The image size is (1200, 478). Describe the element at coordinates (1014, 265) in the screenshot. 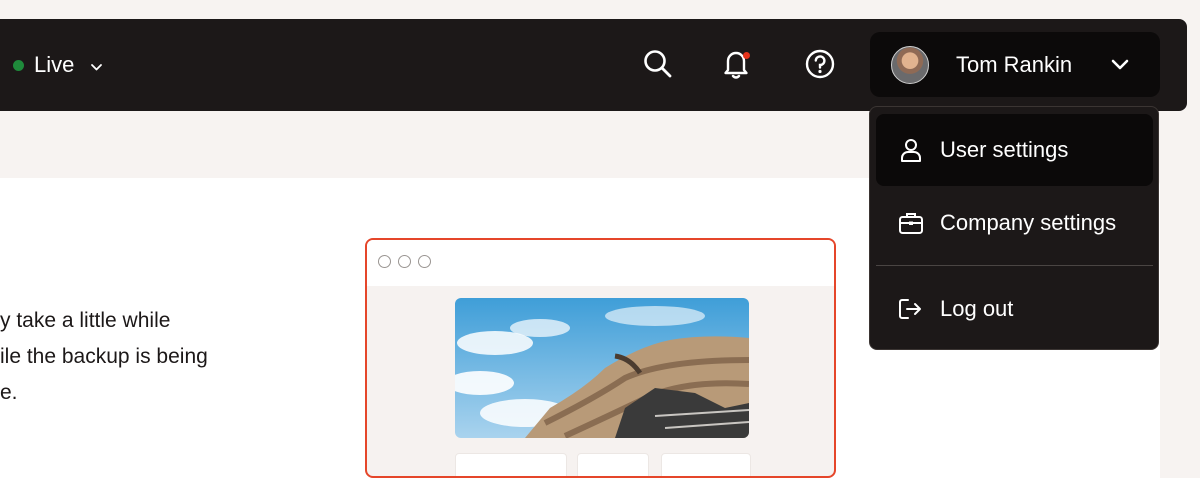

I see `menu-divider` at that location.